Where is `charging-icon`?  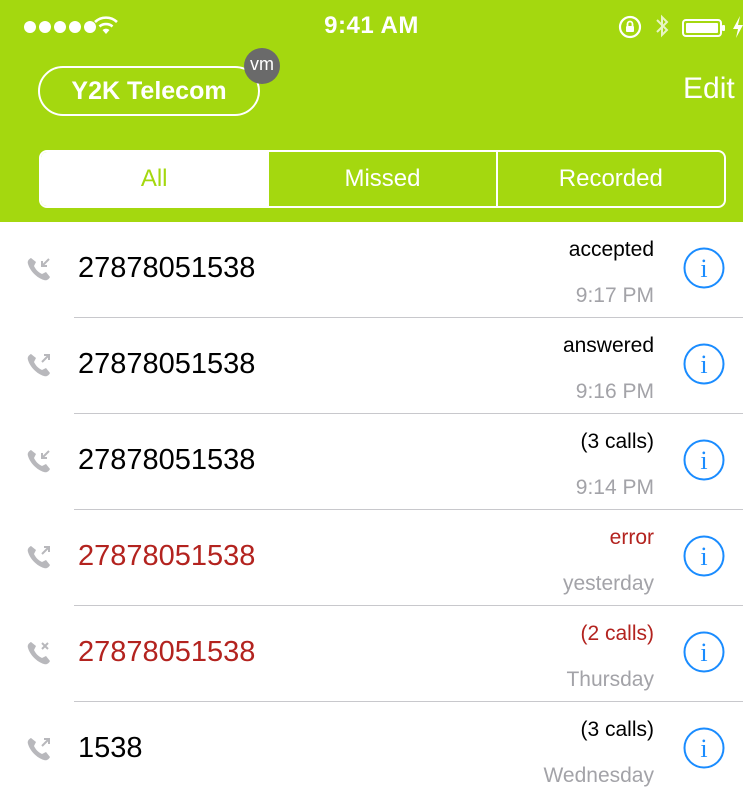 charging-icon is located at coordinates (738, 27).